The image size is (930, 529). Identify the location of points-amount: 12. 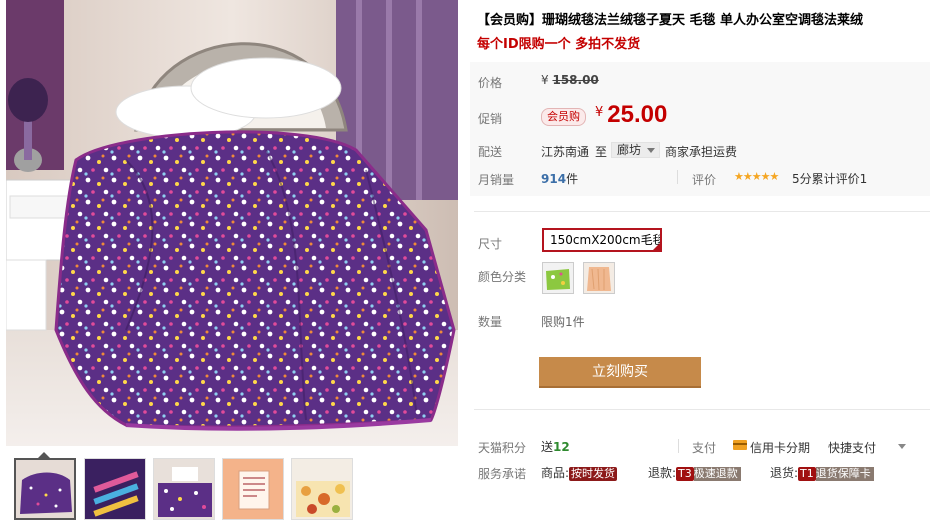
(561, 447).